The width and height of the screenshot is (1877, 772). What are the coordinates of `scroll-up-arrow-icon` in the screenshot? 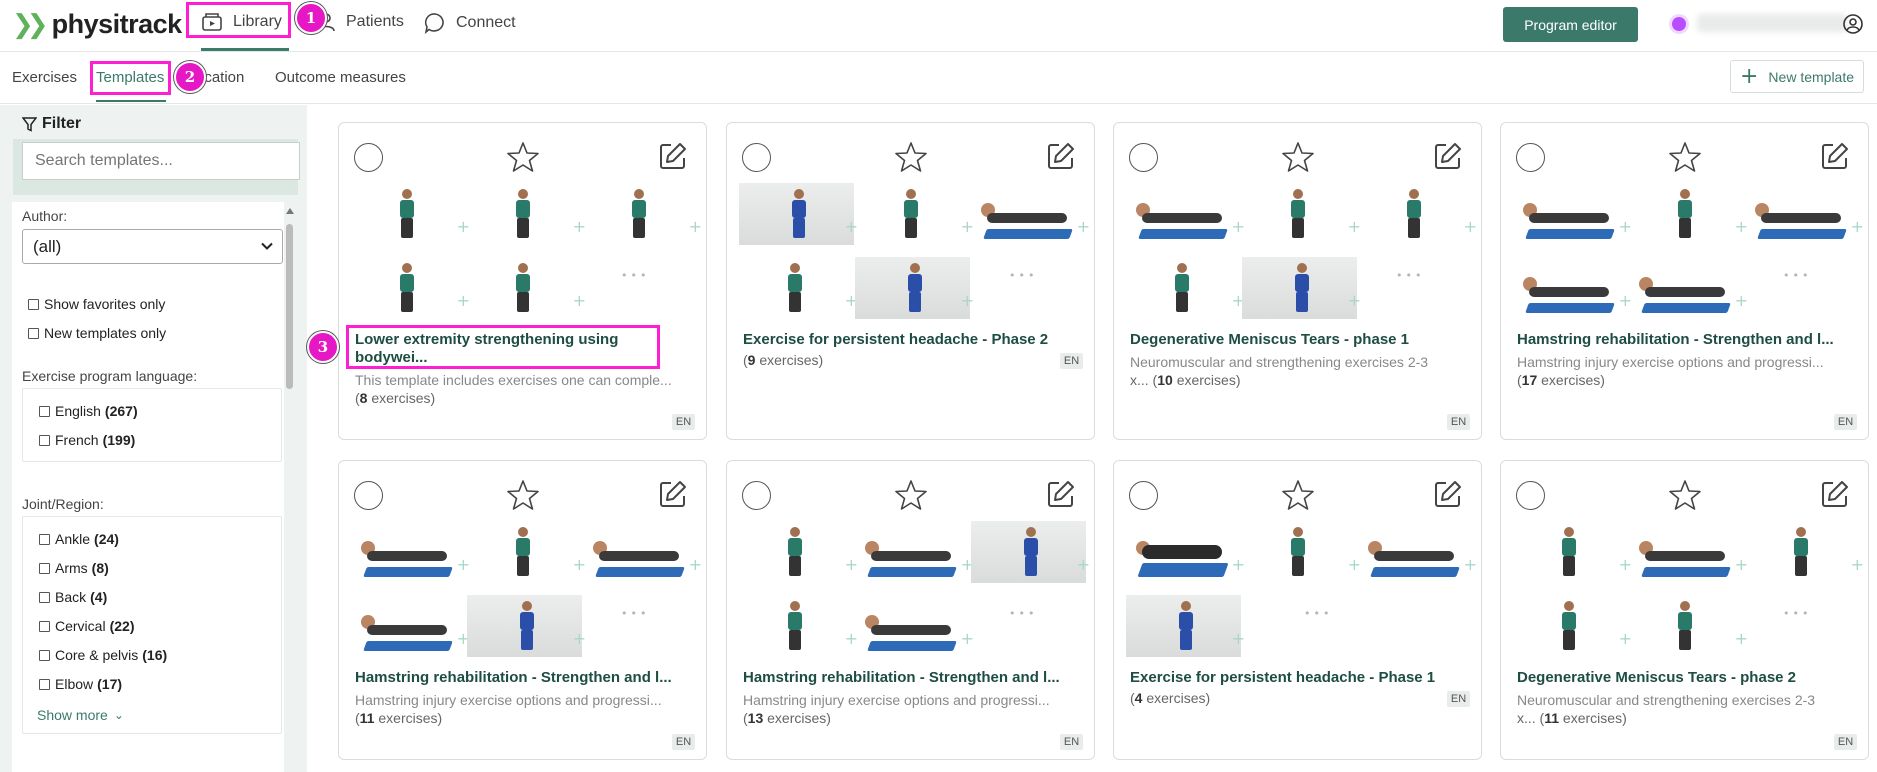 It's located at (290, 211).